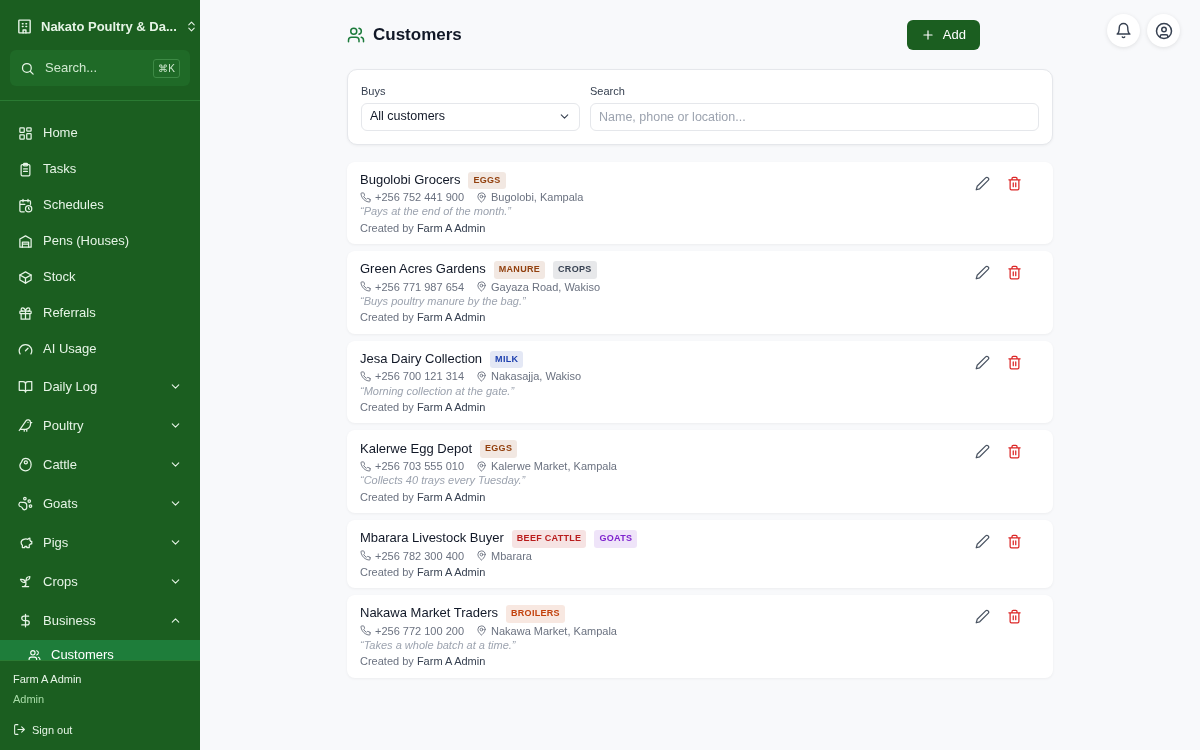 This screenshot has height=750, width=1200. Describe the element at coordinates (549, 538) in the screenshot. I see `tag: BEEF CATTLE` at that location.